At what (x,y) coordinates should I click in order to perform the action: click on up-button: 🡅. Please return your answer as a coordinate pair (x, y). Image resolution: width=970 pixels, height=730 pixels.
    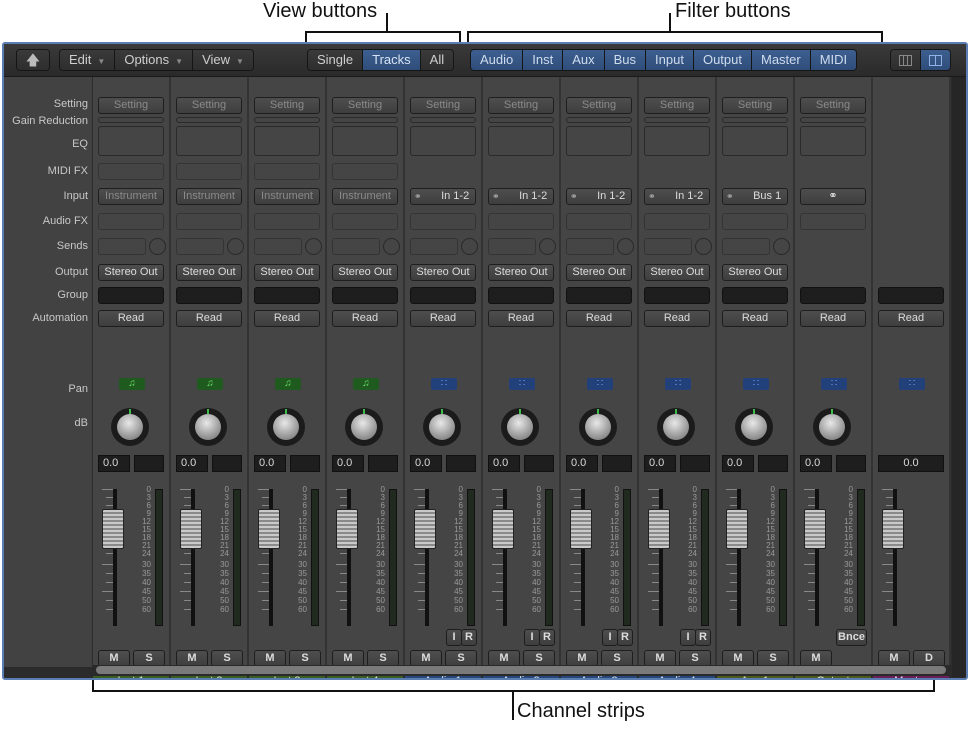
    Looking at the image, I should click on (33, 60).